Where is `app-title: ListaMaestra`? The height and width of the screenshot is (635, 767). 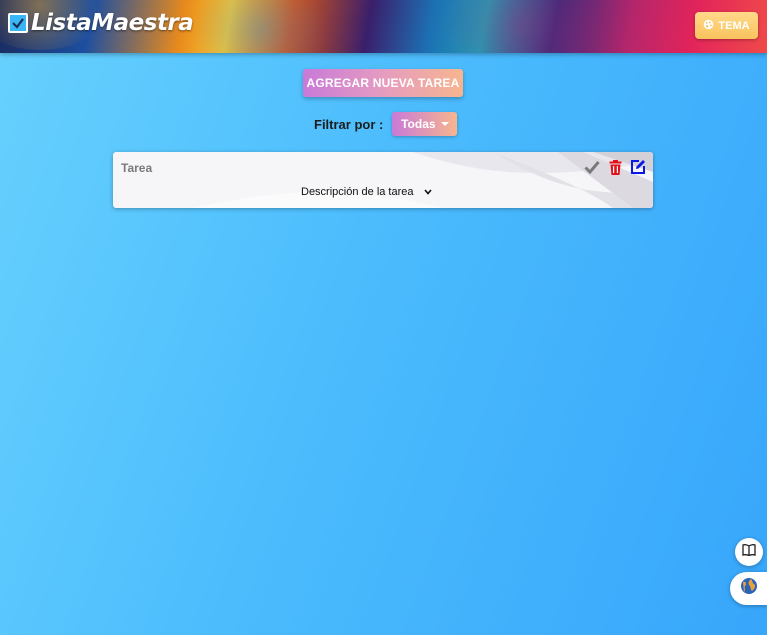
app-title: ListaMaestra is located at coordinates (112, 23).